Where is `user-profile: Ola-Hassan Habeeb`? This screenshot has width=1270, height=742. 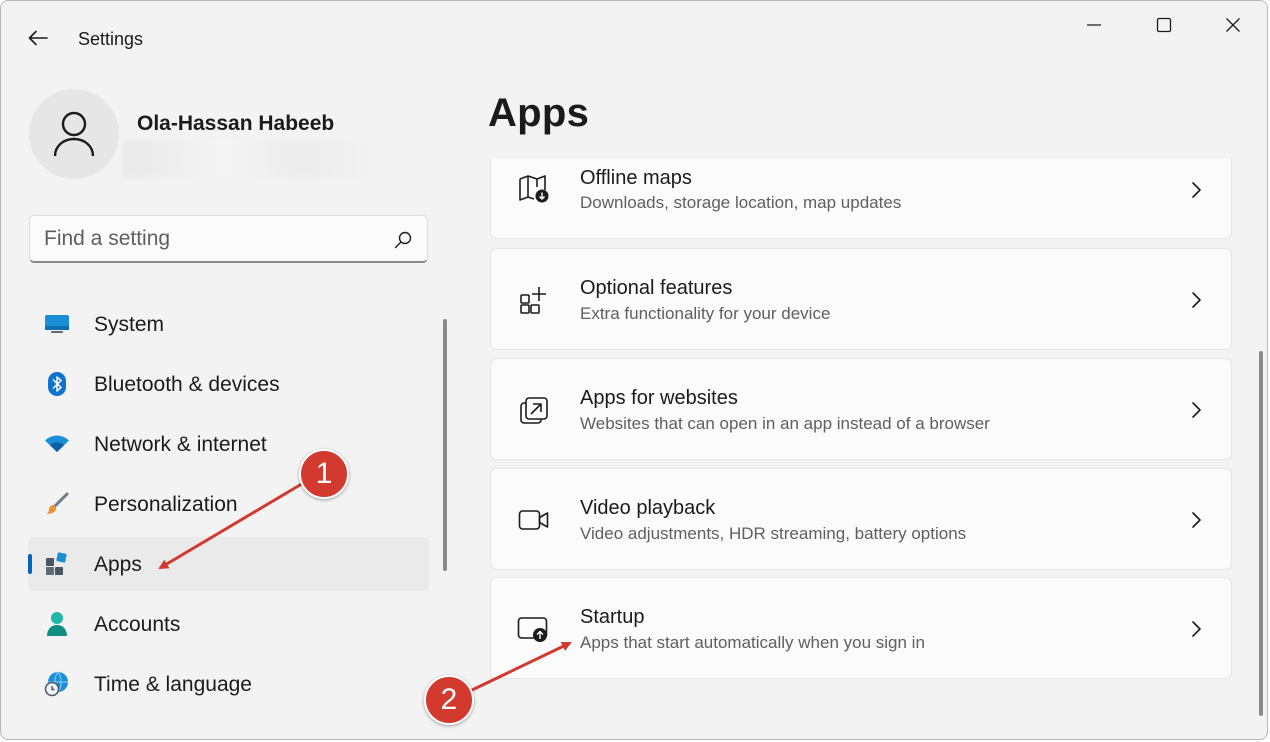 user-profile: Ola-Hassan Habeeb is located at coordinates (202, 134).